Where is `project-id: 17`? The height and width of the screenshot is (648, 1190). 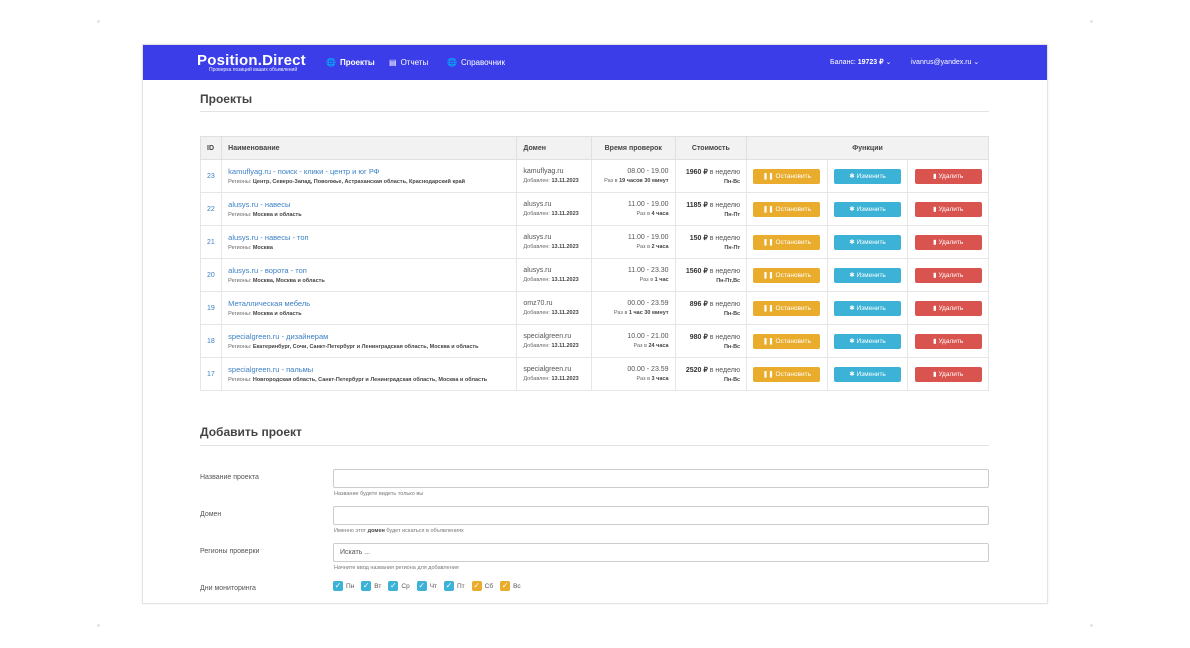
project-id: 17 is located at coordinates (211, 374).